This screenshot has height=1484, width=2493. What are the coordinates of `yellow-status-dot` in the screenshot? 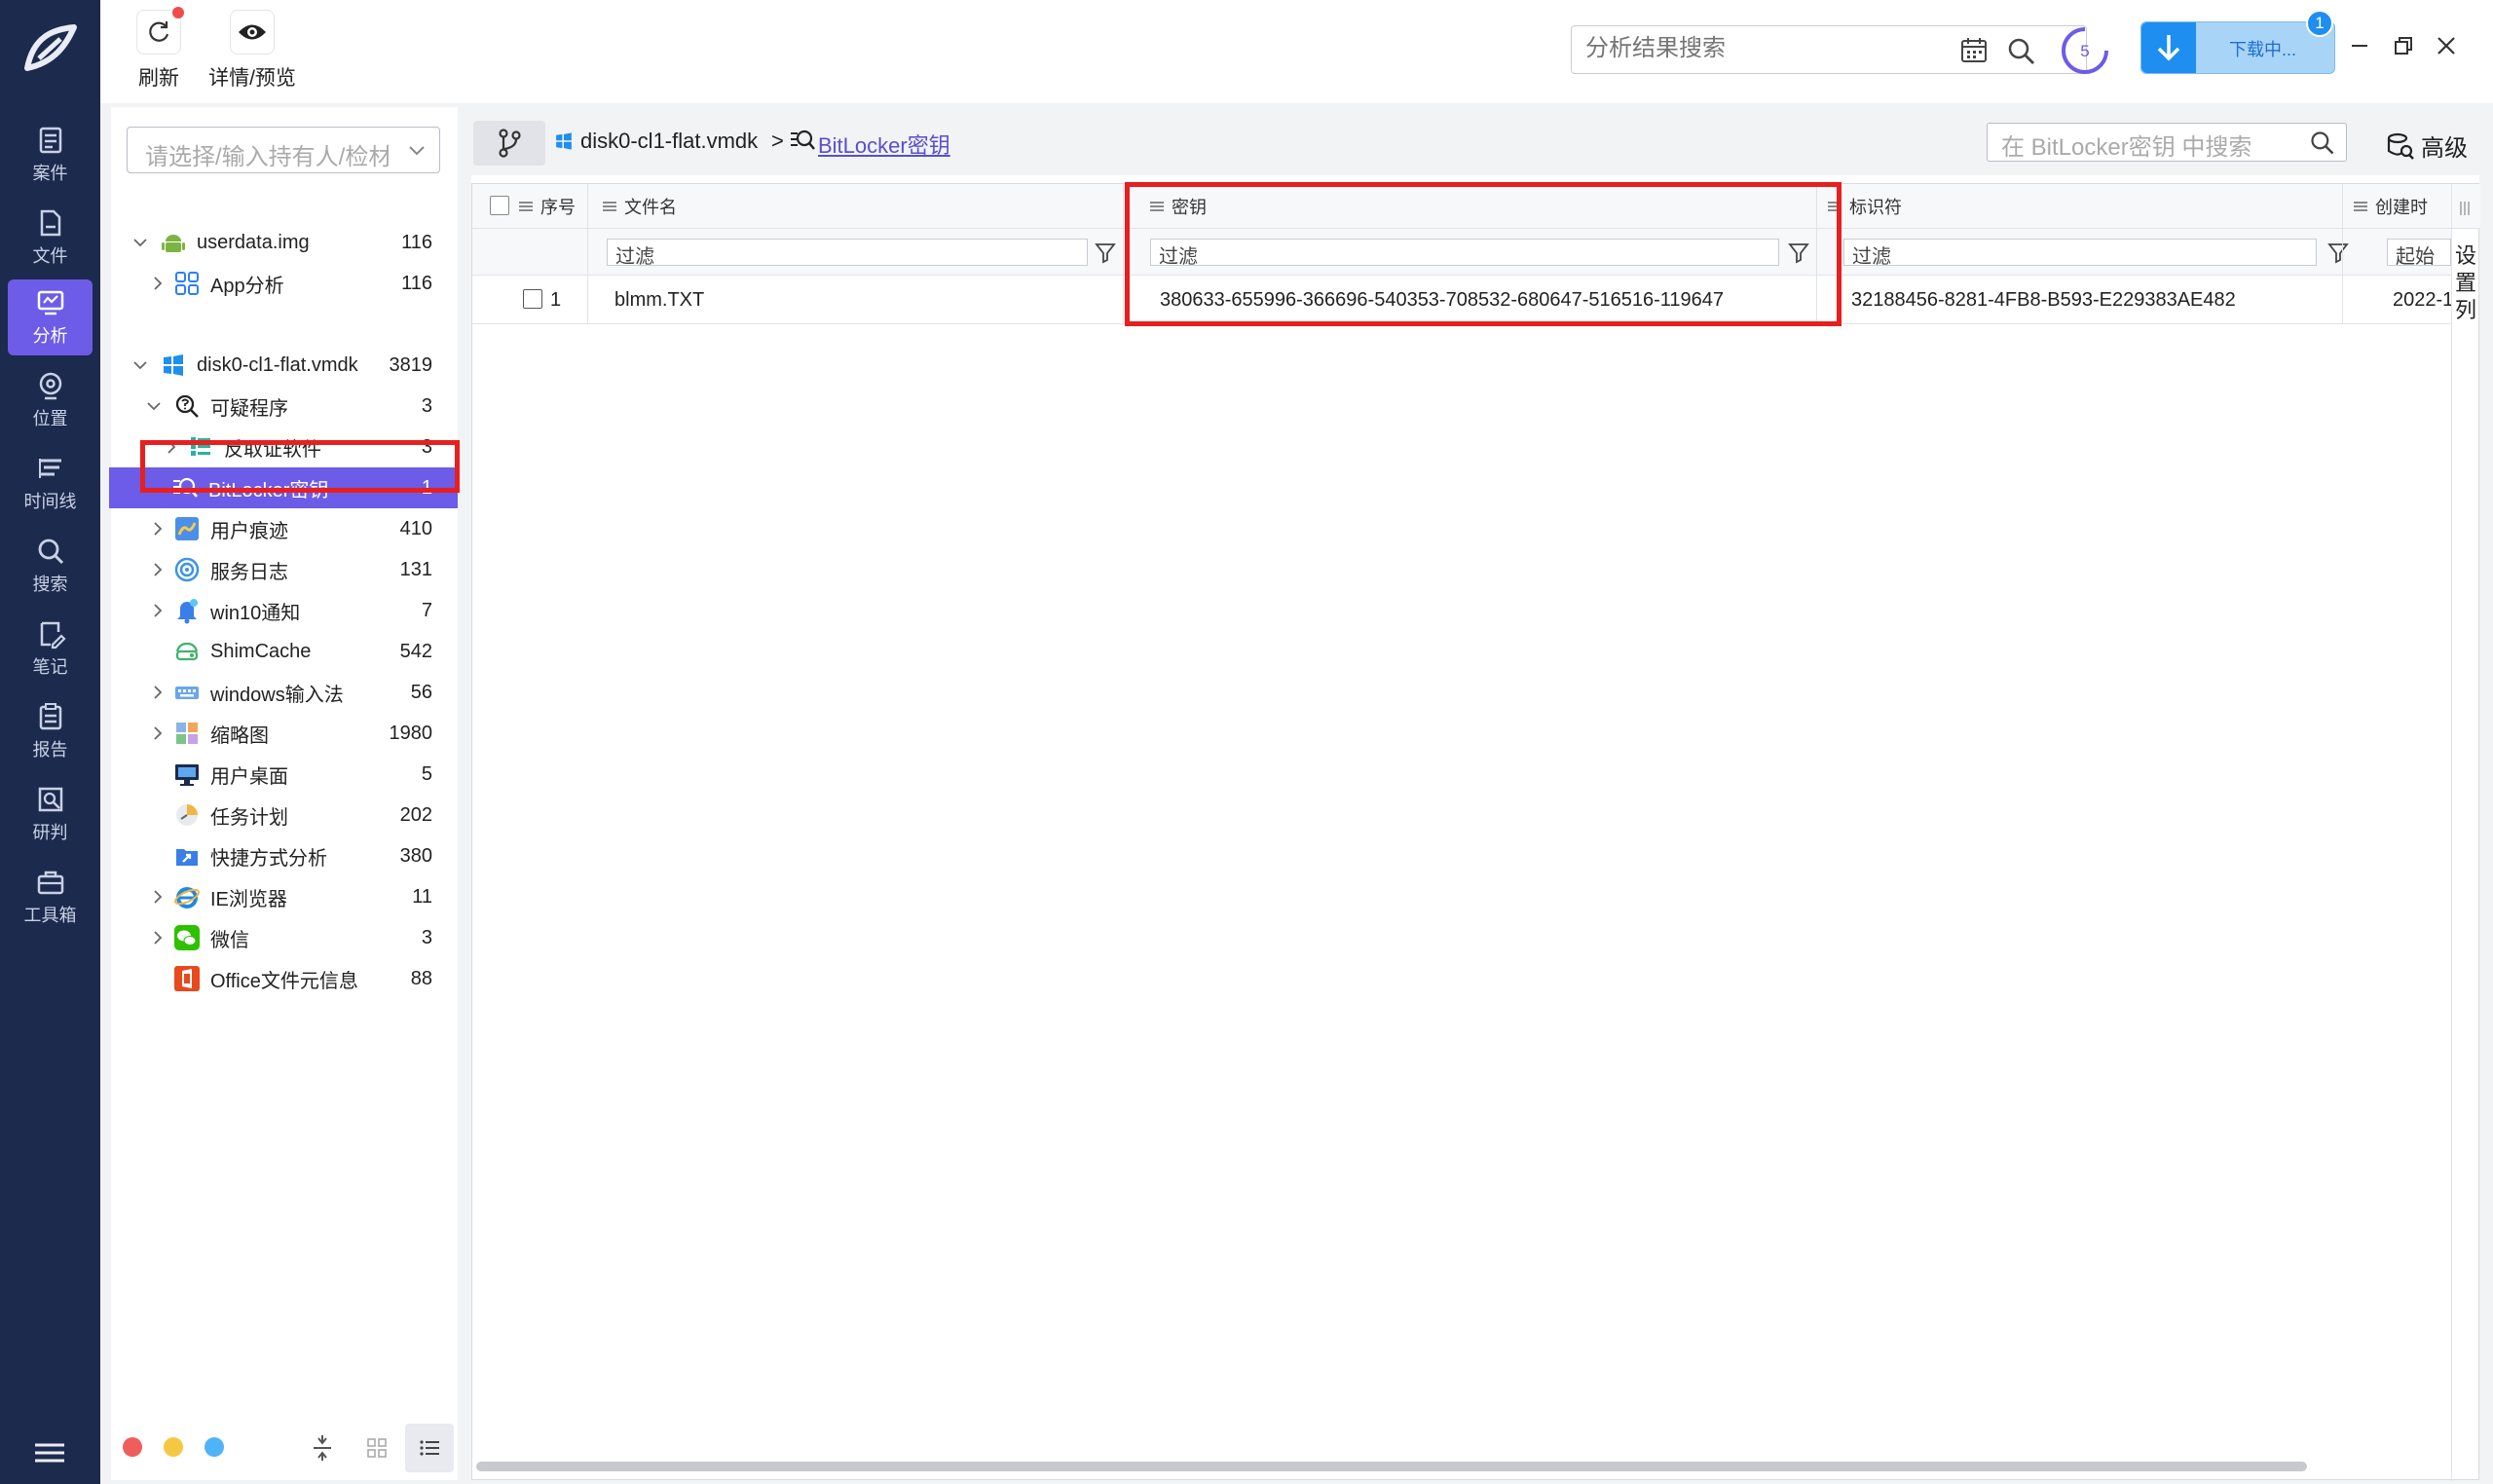 It's located at (174, 1447).